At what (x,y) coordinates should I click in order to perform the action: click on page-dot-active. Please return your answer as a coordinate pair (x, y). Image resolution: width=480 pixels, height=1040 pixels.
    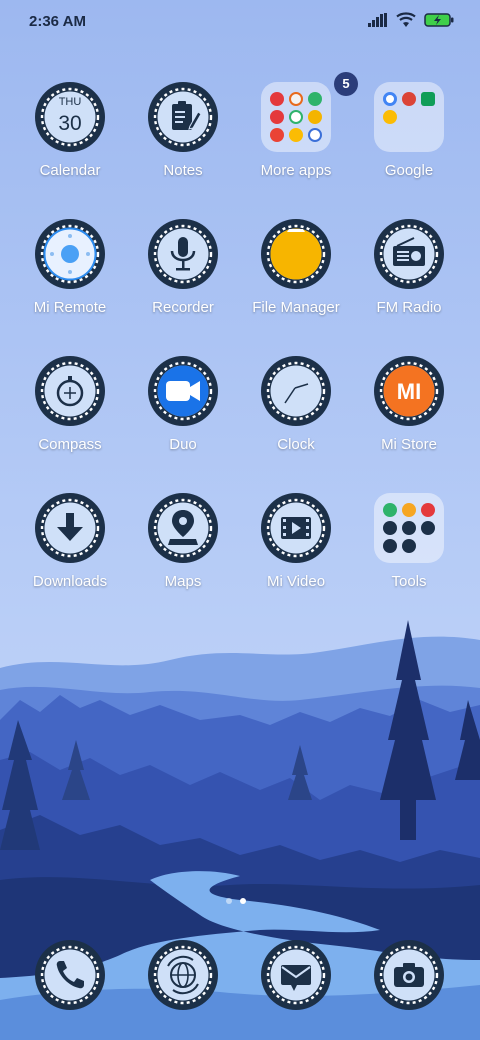
    Looking at the image, I should click on (243, 901).